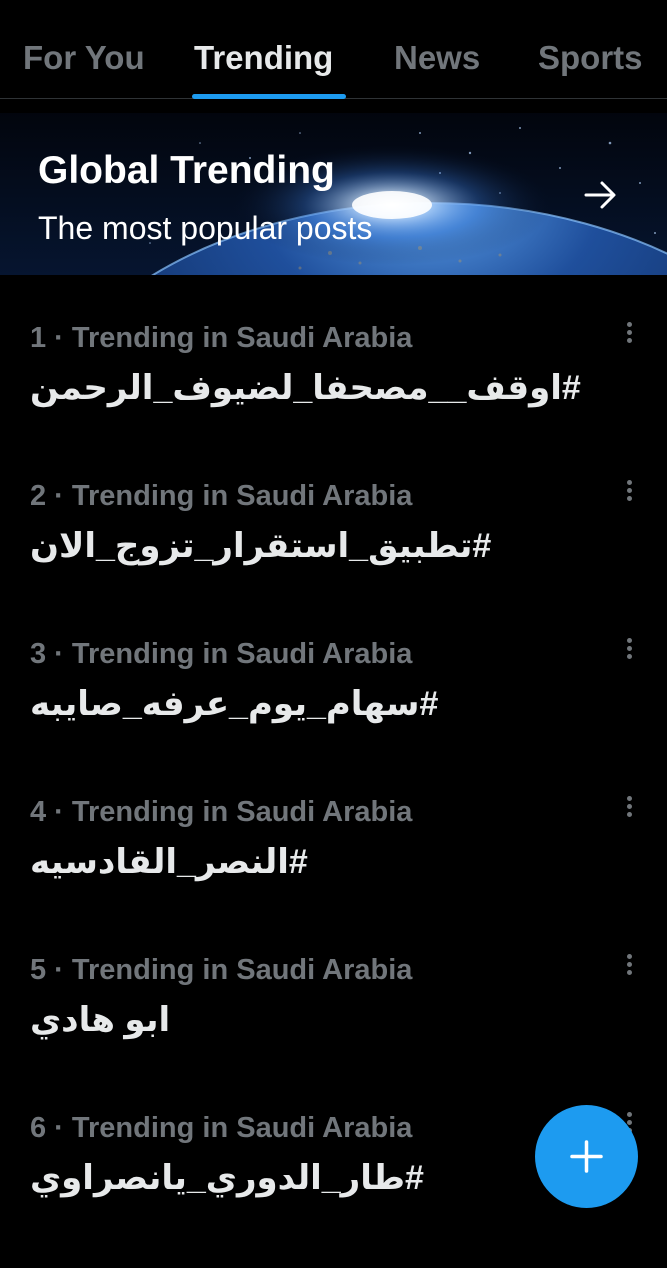 This screenshot has width=667, height=1268. What do you see at coordinates (221, 338) in the screenshot?
I see `trend-meta: 1 · Trending in Saudi Arabia` at bounding box center [221, 338].